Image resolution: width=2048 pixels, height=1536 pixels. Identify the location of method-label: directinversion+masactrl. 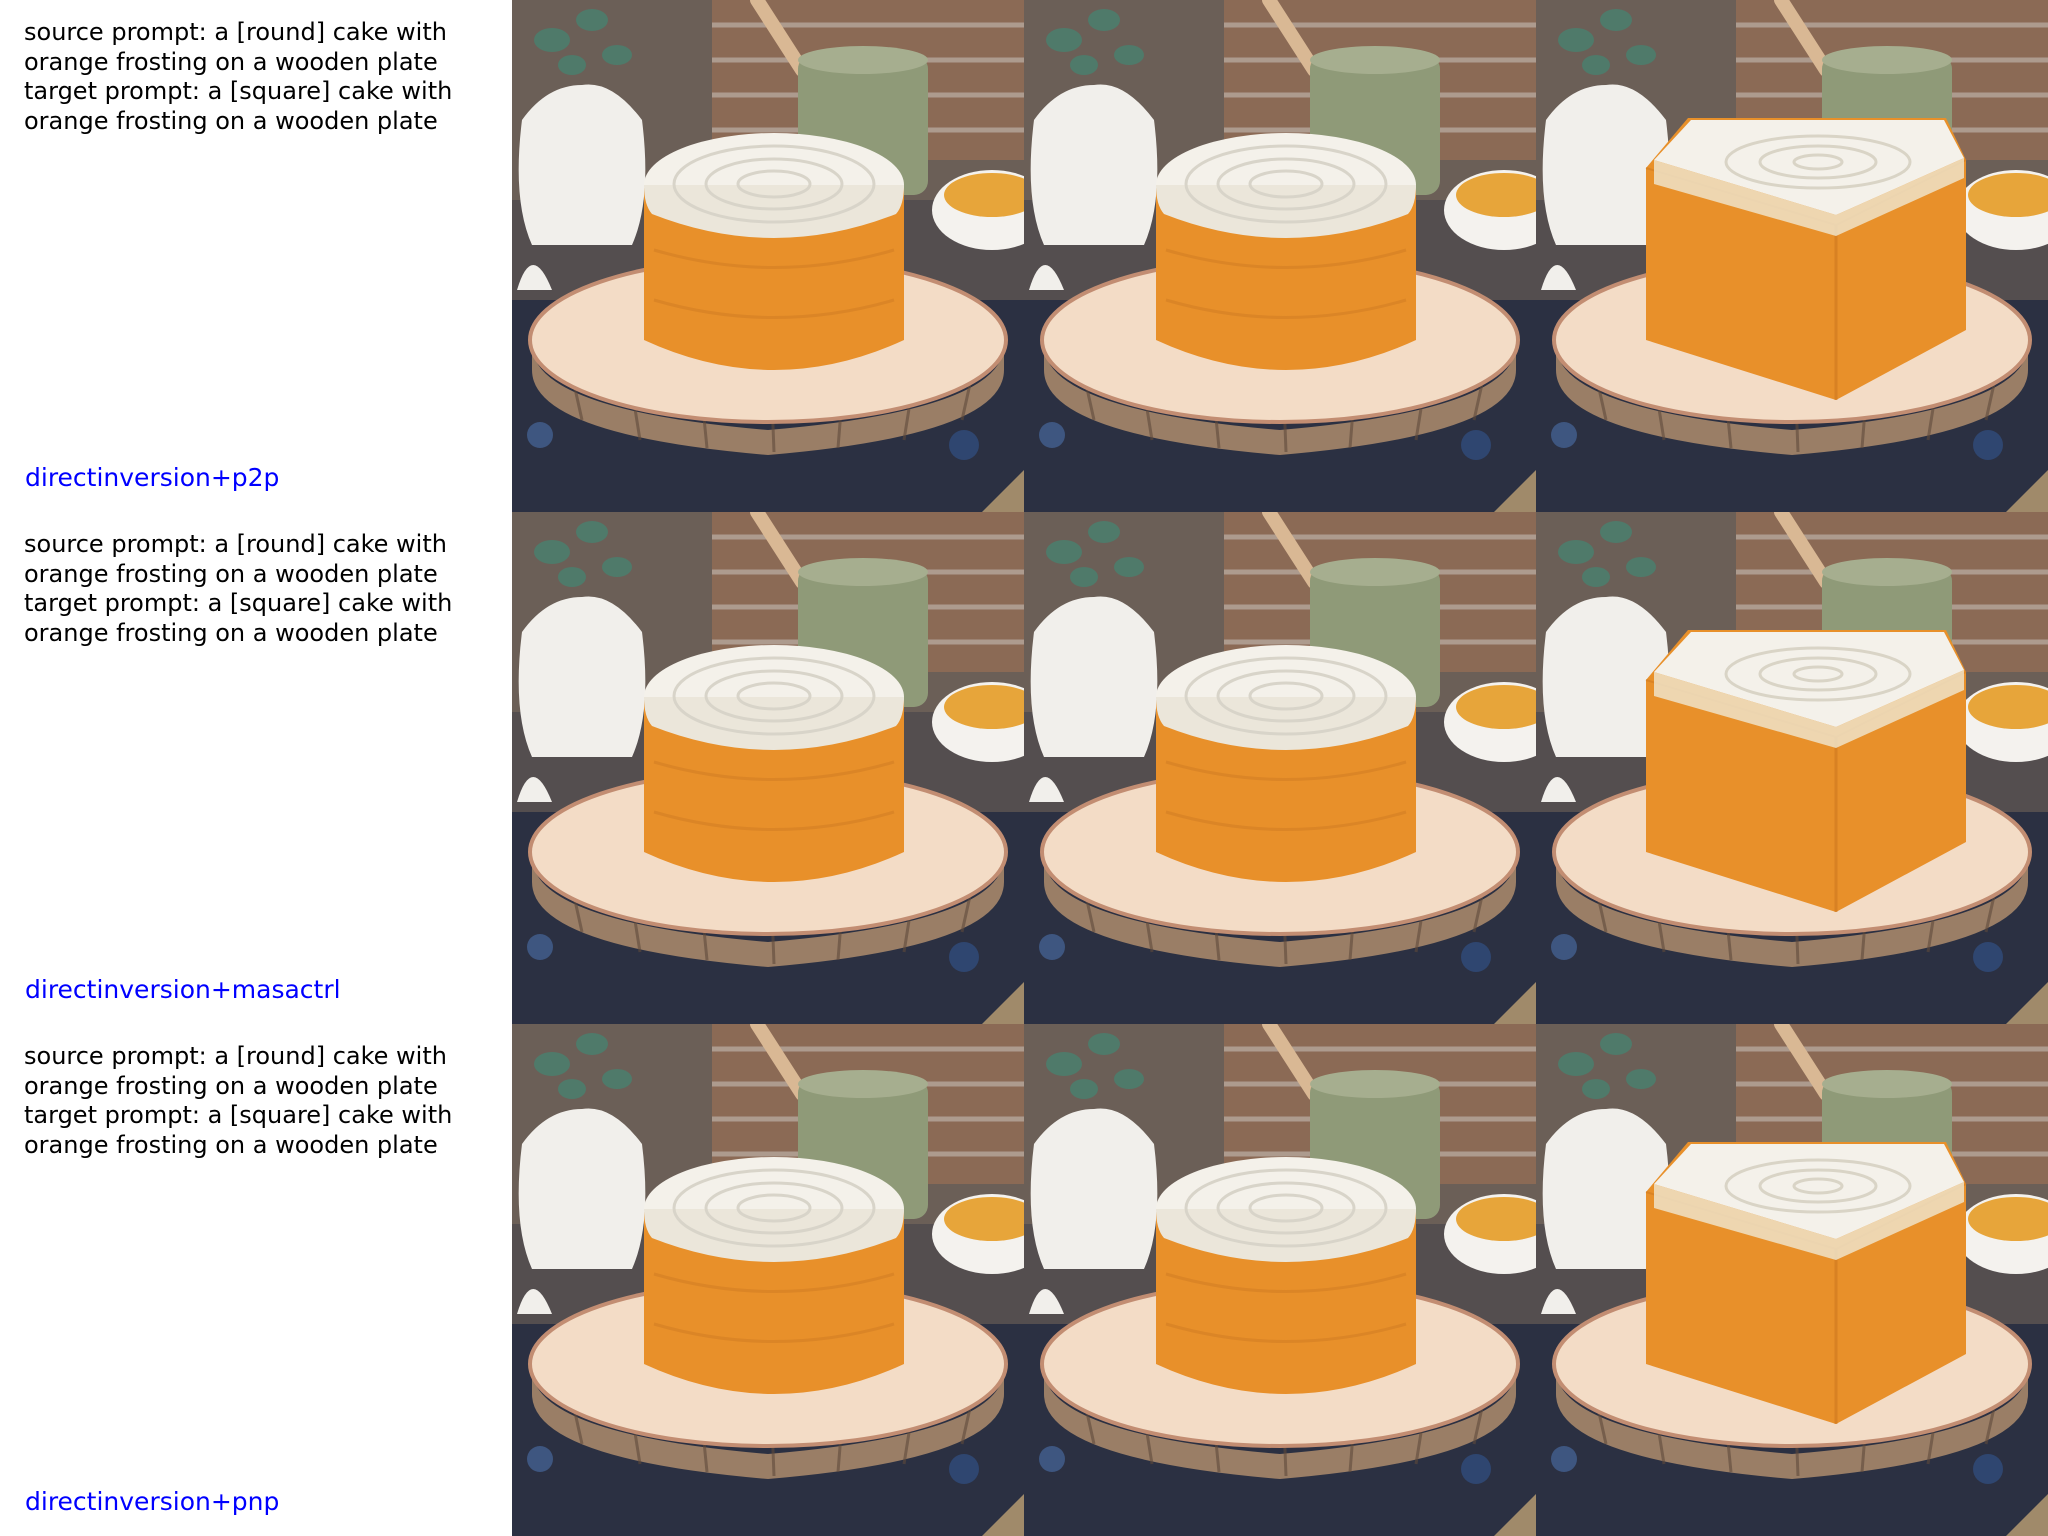
(183, 989).